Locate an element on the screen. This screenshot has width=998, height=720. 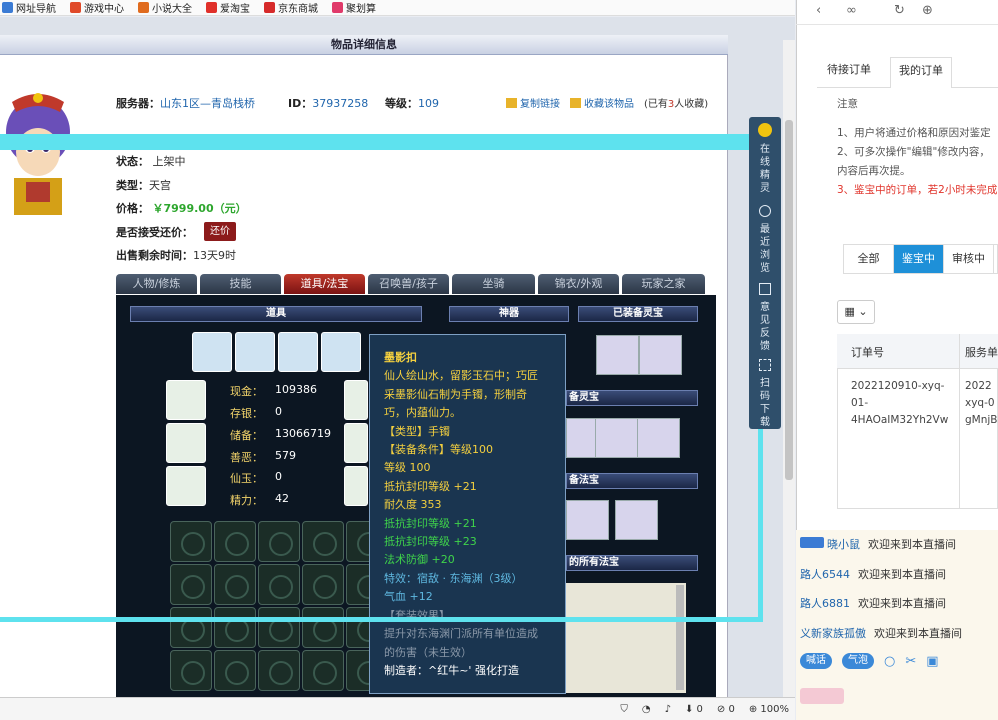
spirit2-header: 备灵宝 is located at coordinates (632, 398).